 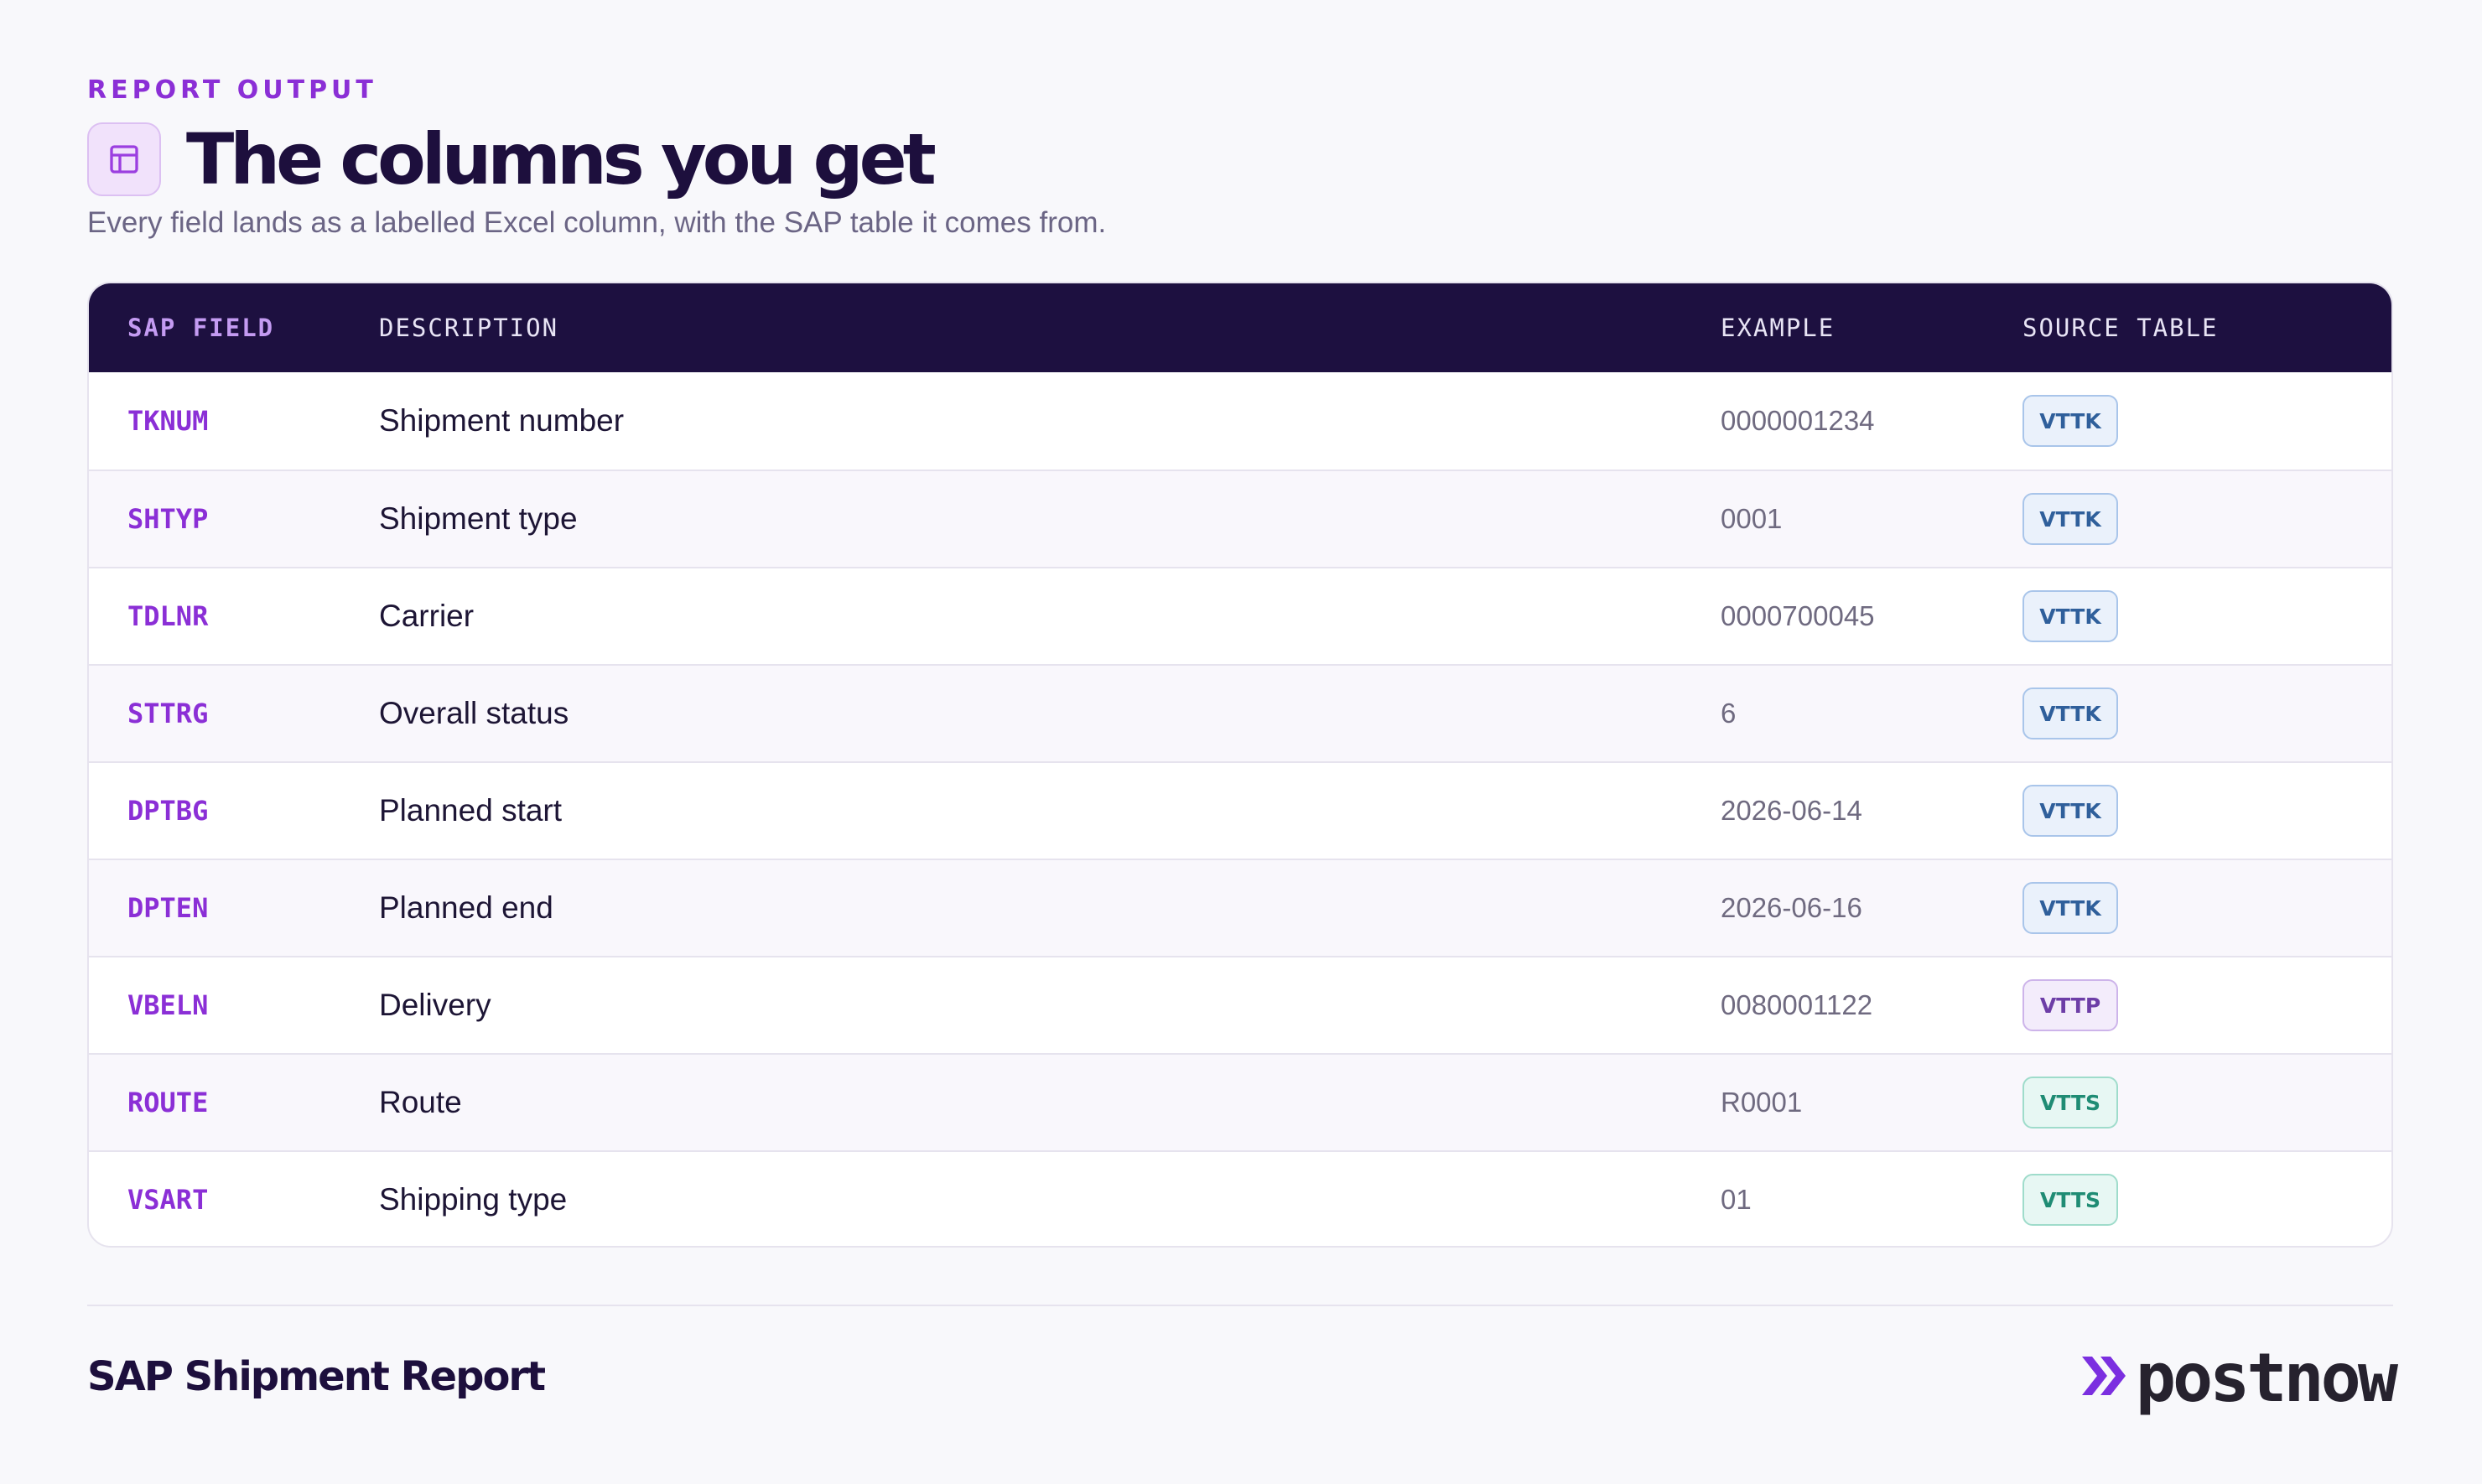 I want to click on example-cell: 6, so click(x=1729, y=713).